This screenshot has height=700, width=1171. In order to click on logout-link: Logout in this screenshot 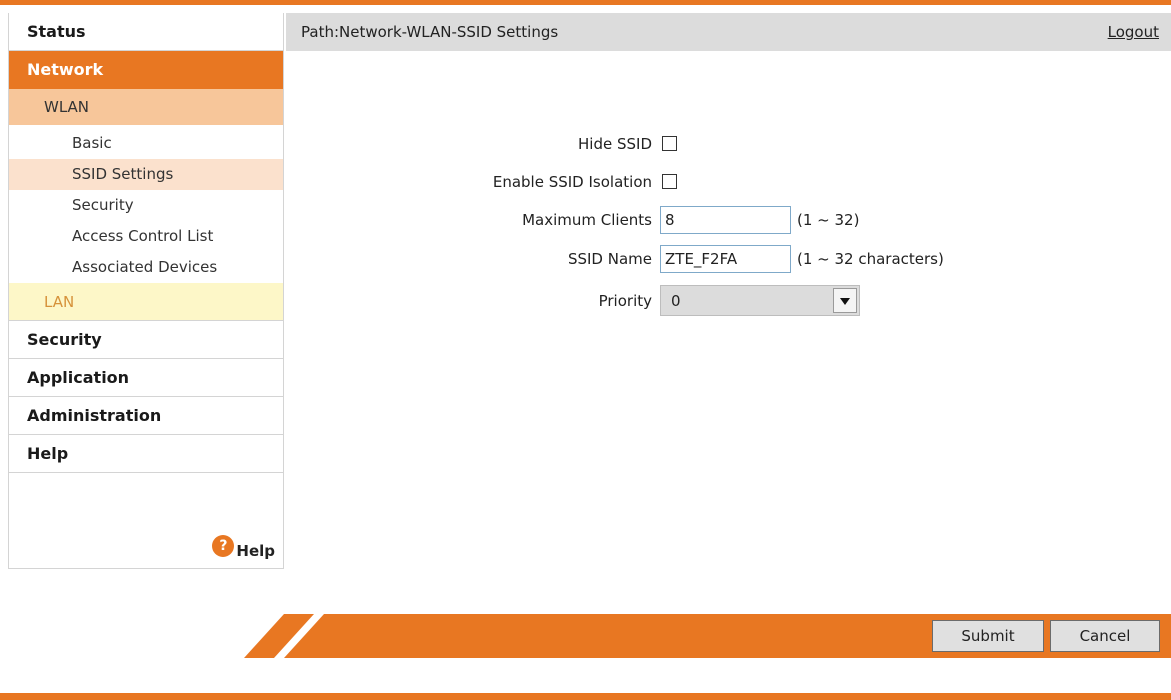, I will do `click(1133, 32)`.